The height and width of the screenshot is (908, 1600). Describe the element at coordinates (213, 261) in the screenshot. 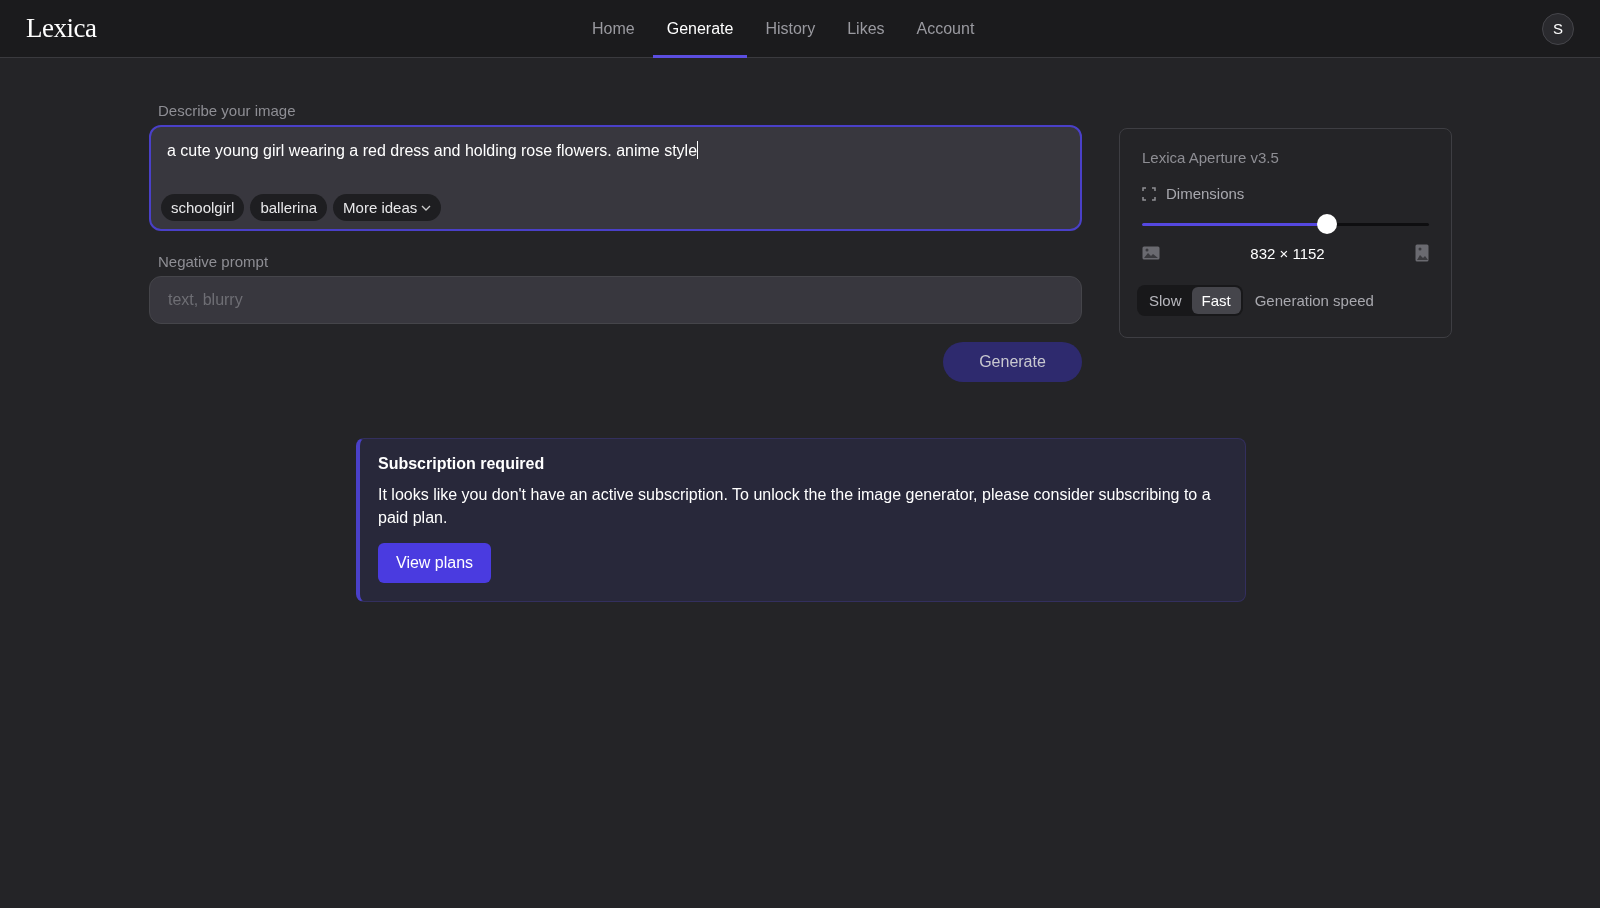

I see `field-label: Negative prompt` at that location.